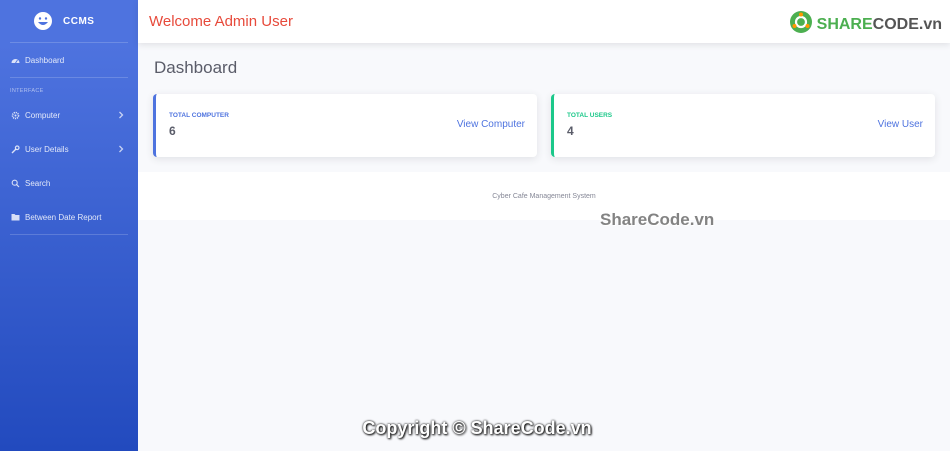 The image size is (950, 451). What do you see at coordinates (844, 24) in the screenshot?
I see `logo-part-share: SHARE` at bounding box center [844, 24].